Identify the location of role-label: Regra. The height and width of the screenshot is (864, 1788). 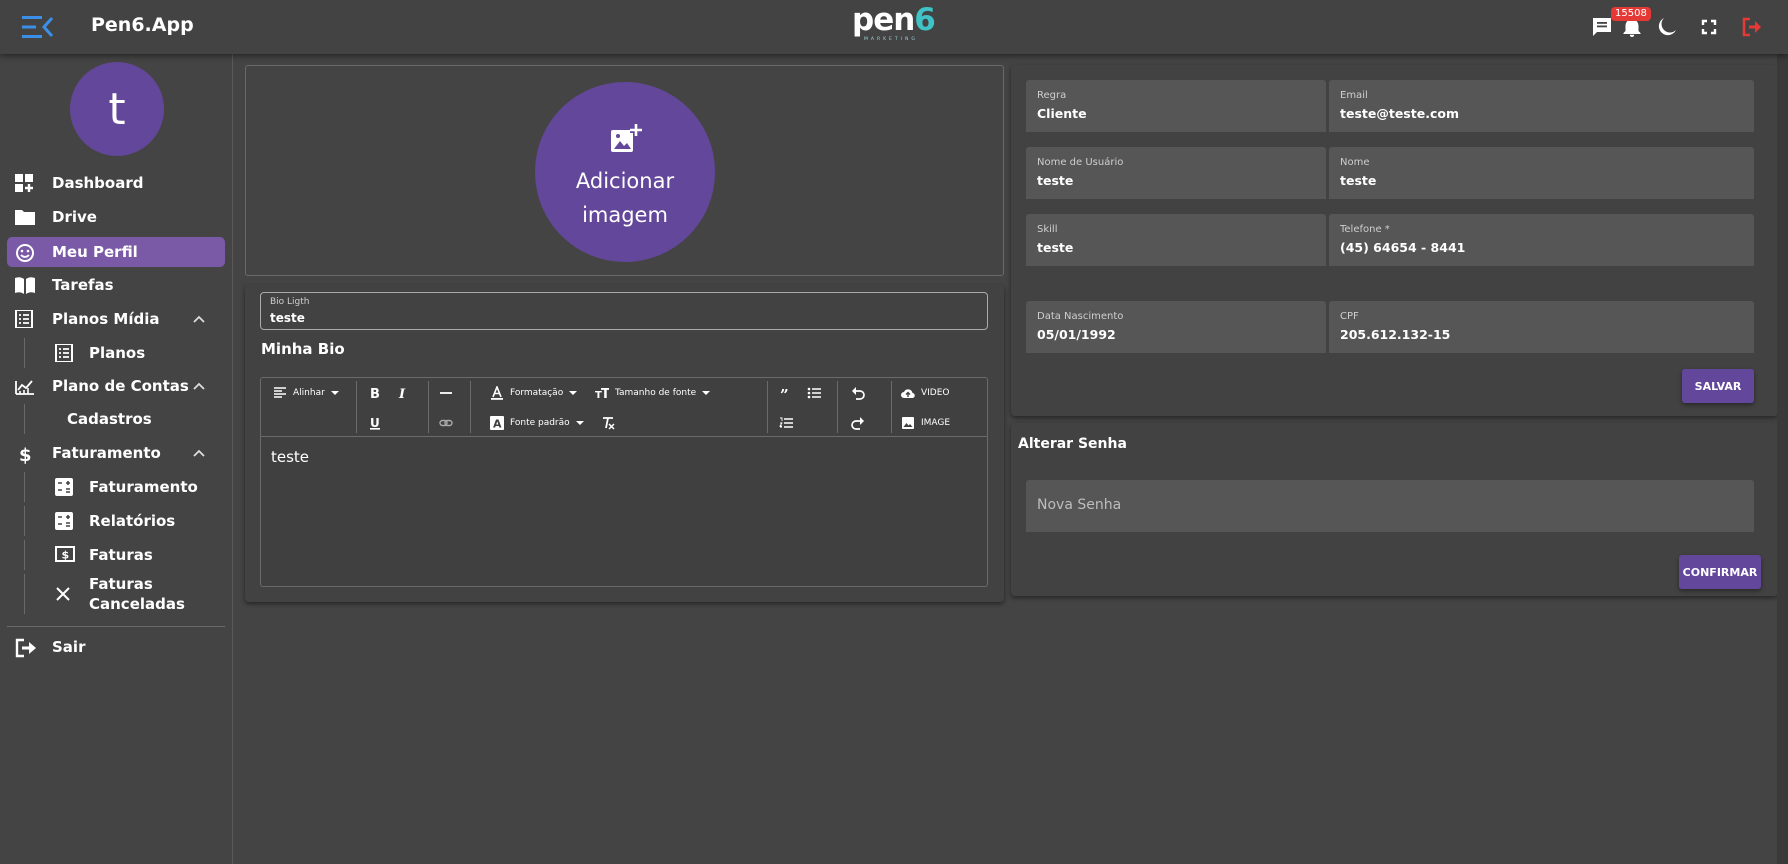
(1052, 95).